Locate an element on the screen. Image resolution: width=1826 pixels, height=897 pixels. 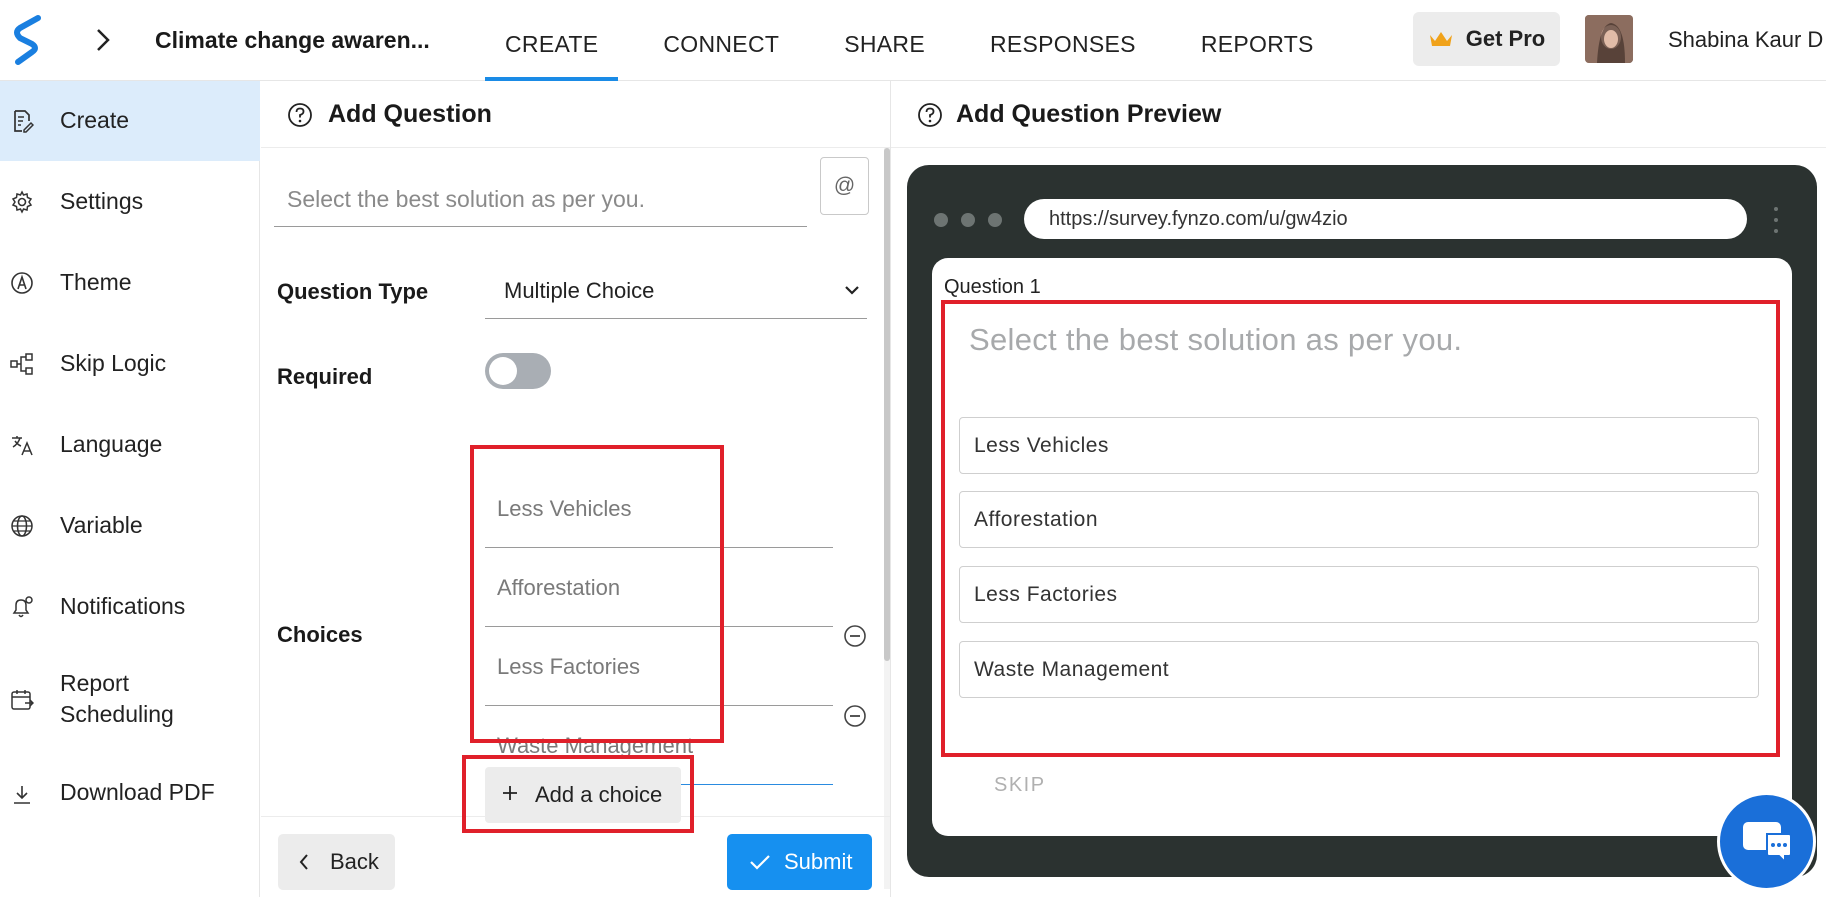
submit-label: Submit is located at coordinates (818, 861).